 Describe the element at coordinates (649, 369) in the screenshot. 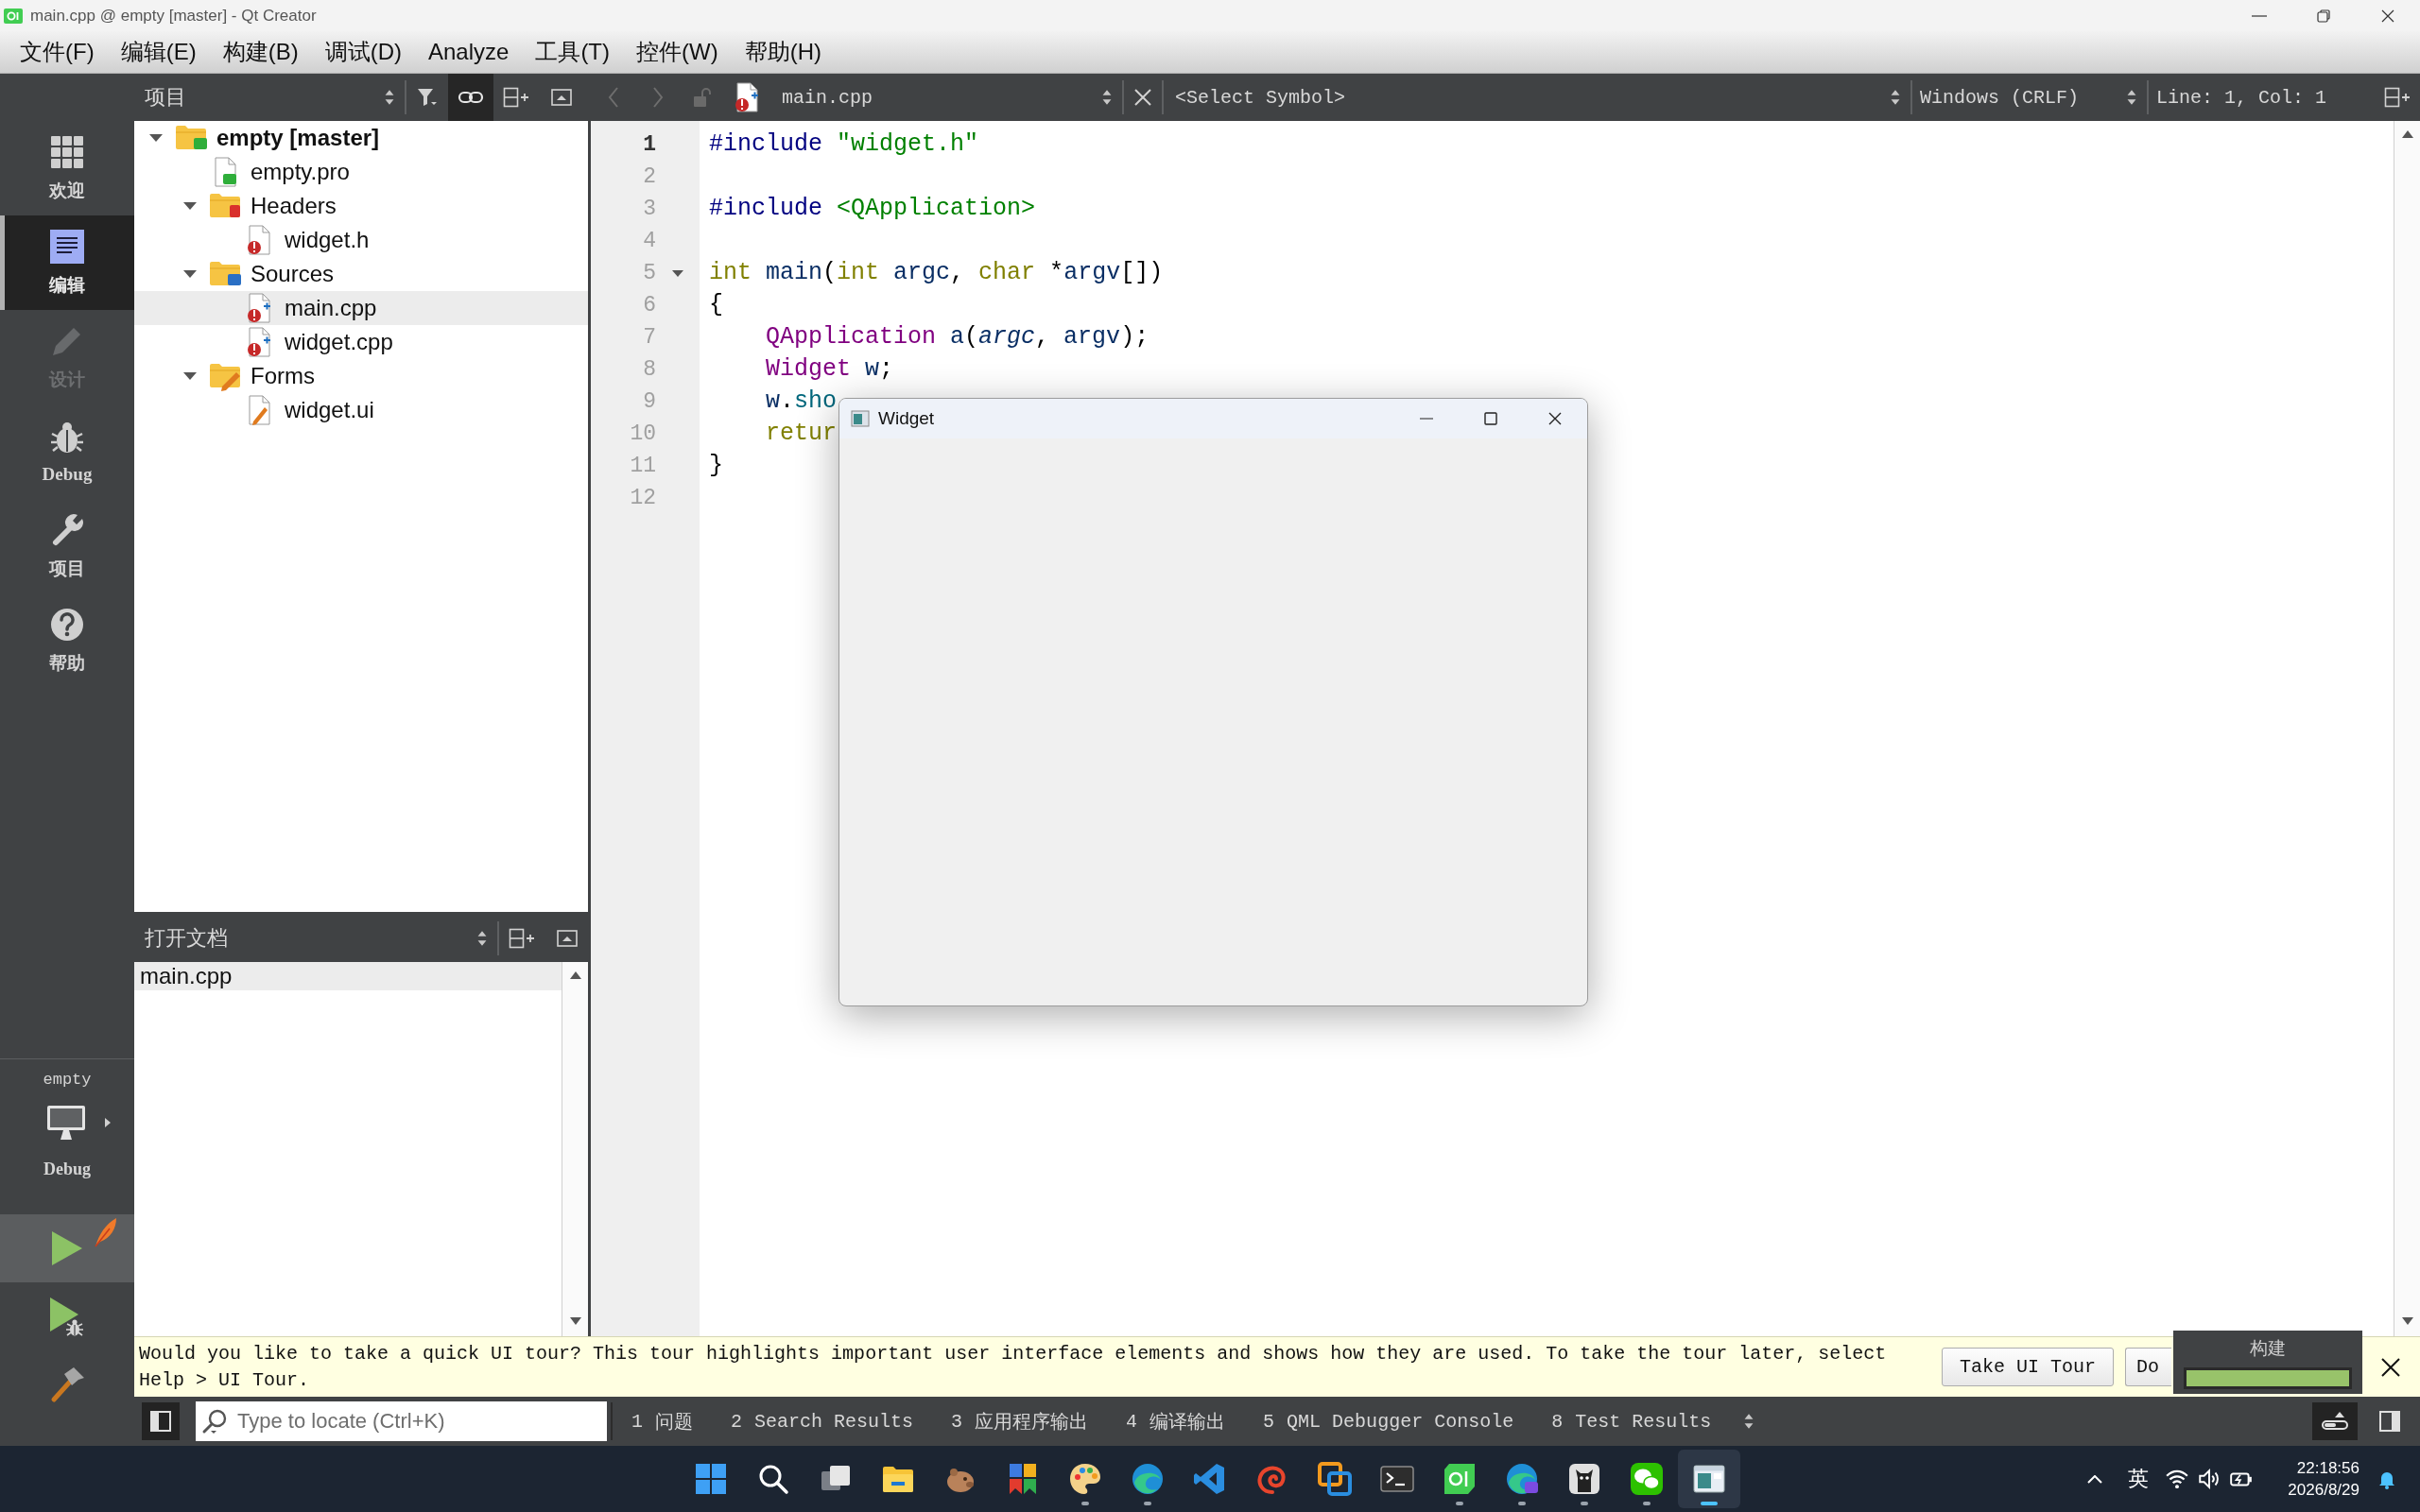

I see `line-number: 8` at that location.